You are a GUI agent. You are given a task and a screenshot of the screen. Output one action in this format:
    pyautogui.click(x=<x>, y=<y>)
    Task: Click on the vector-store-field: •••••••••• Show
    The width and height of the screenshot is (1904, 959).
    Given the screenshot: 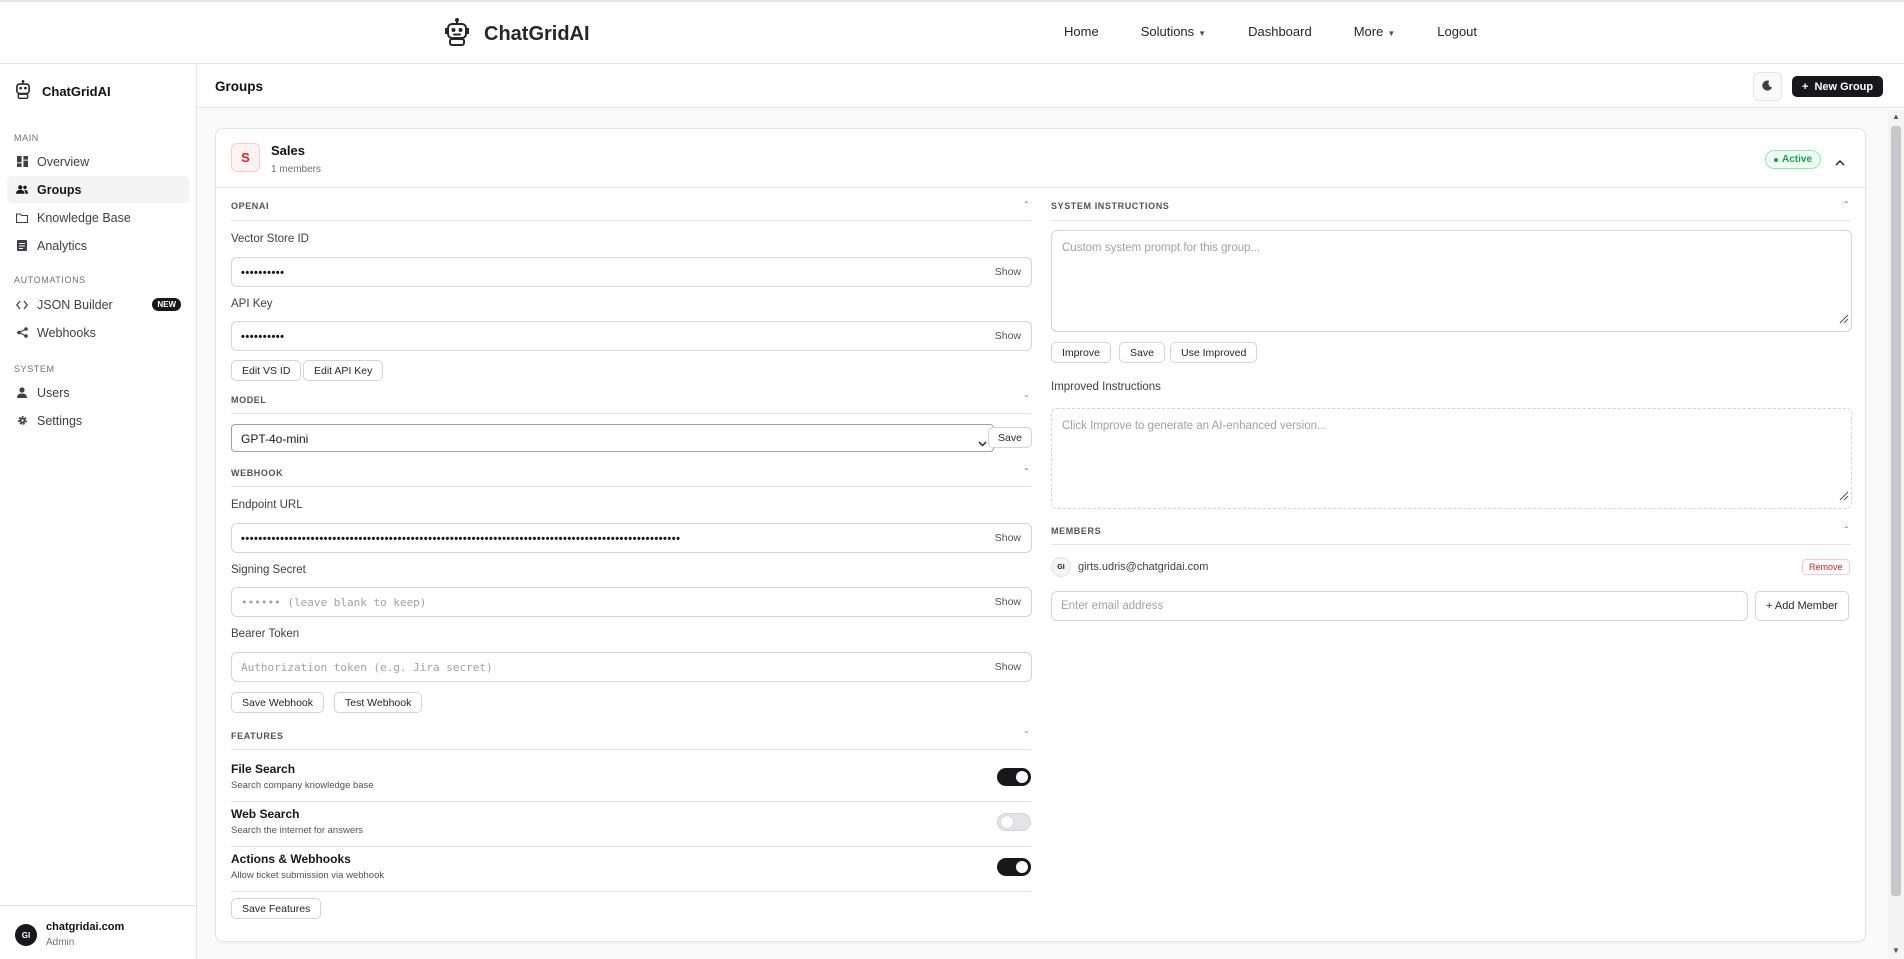 What is the action you would take?
    pyautogui.click(x=631, y=272)
    